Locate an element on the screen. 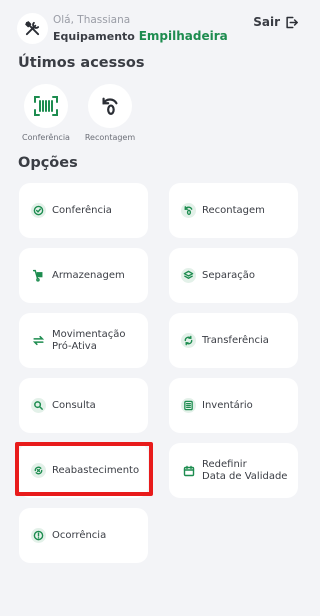 The height and width of the screenshot is (616, 320). option-label: Reabastecimento is located at coordinates (96, 470).